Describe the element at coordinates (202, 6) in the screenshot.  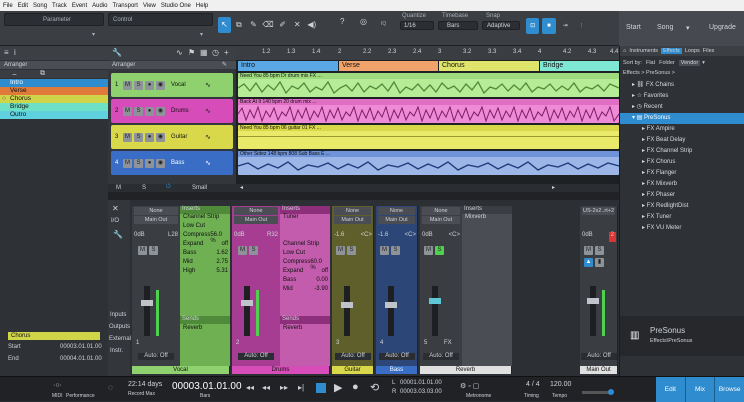
I see `menu-help: Help` at that location.